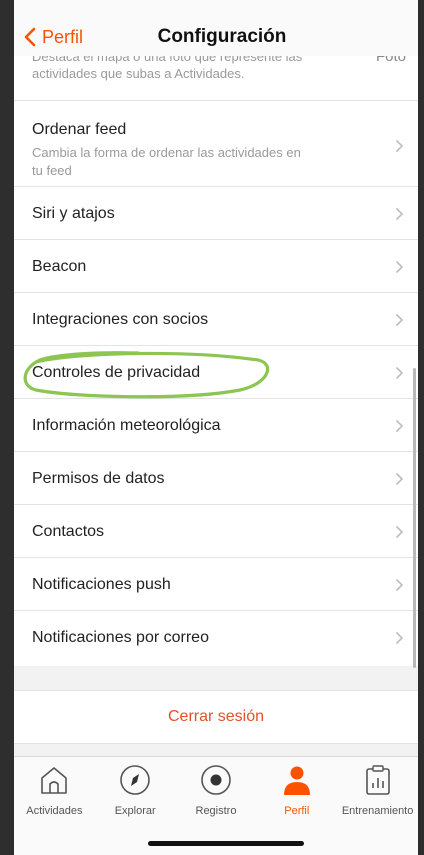  I want to click on settings-row-meteorologica: Información meteorológica, so click(216, 425).